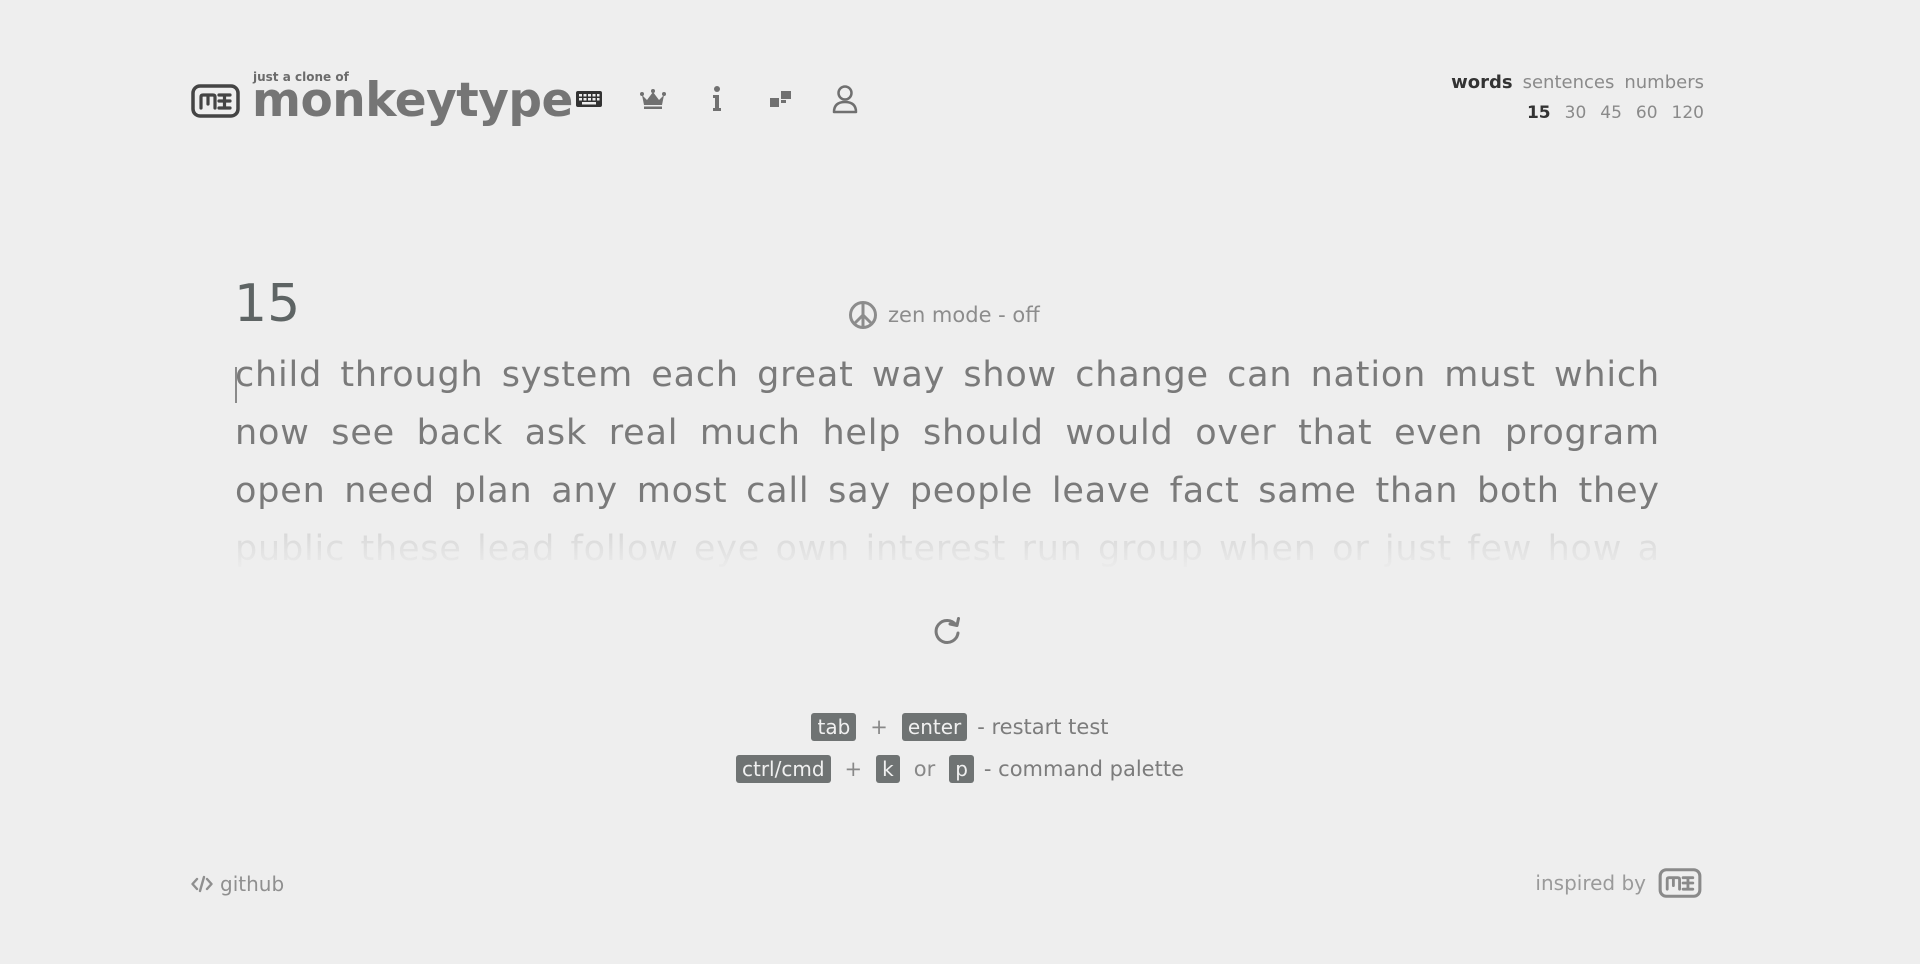 The width and height of the screenshot is (1920, 964). What do you see at coordinates (1590, 883) in the screenshot?
I see `inspired-by-label: inspired by` at bounding box center [1590, 883].